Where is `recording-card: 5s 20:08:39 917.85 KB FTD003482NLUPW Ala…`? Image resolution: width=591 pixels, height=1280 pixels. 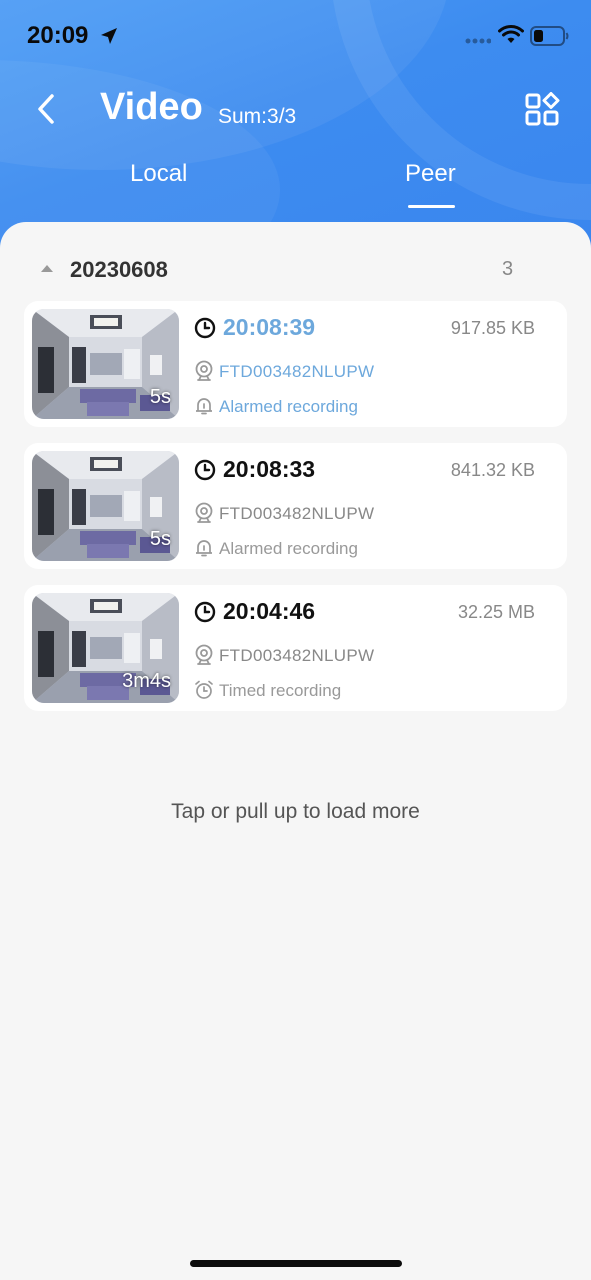
recording-card: 5s 20:08:39 917.85 KB FTD003482NLUPW Ala… is located at coordinates (295, 364).